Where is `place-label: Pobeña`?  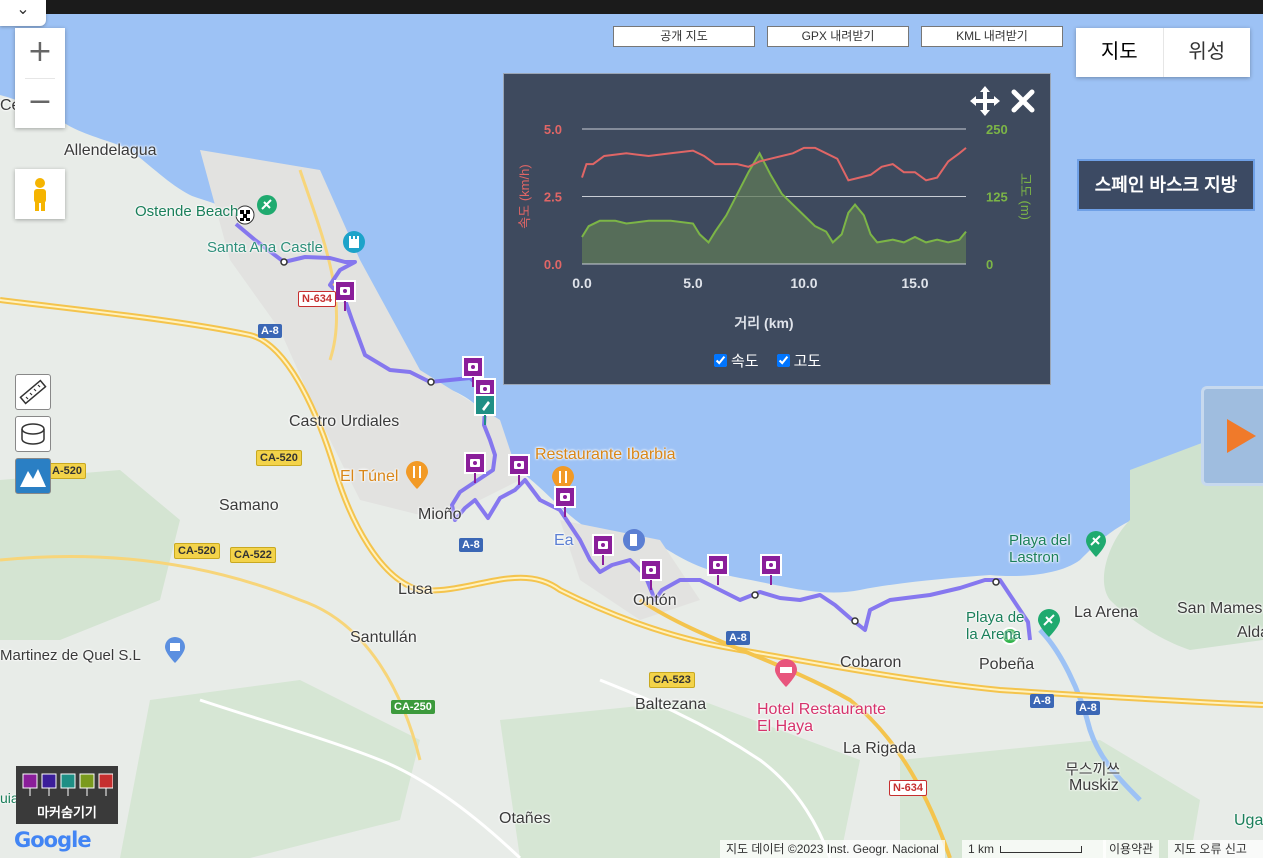
place-label: Pobeña is located at coordinates (1007, 664).